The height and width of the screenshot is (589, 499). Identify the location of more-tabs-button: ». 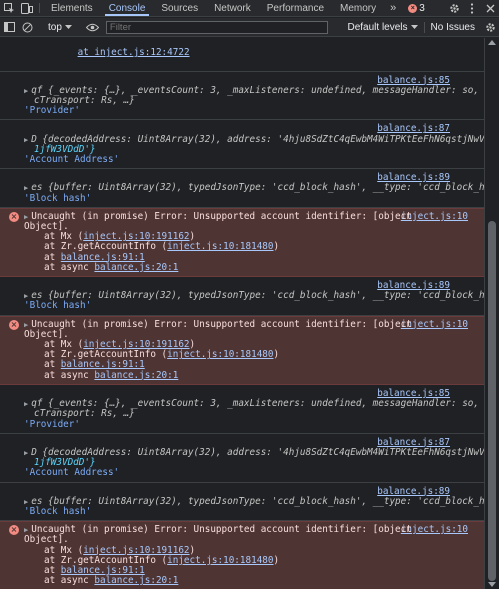
(393, 8).